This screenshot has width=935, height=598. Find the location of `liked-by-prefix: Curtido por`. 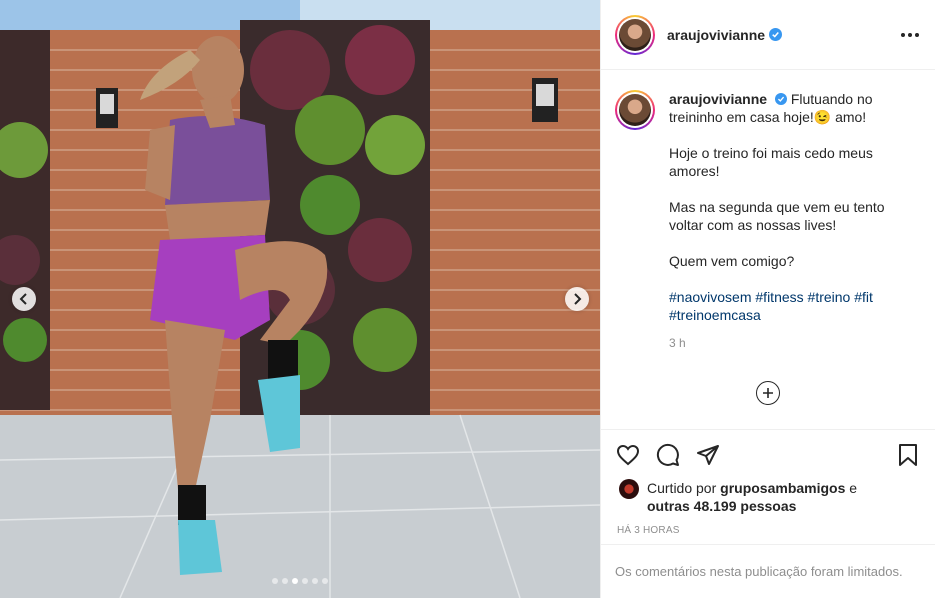

liked-by-prefix: Curtido por is located at coordinates (682, 488).